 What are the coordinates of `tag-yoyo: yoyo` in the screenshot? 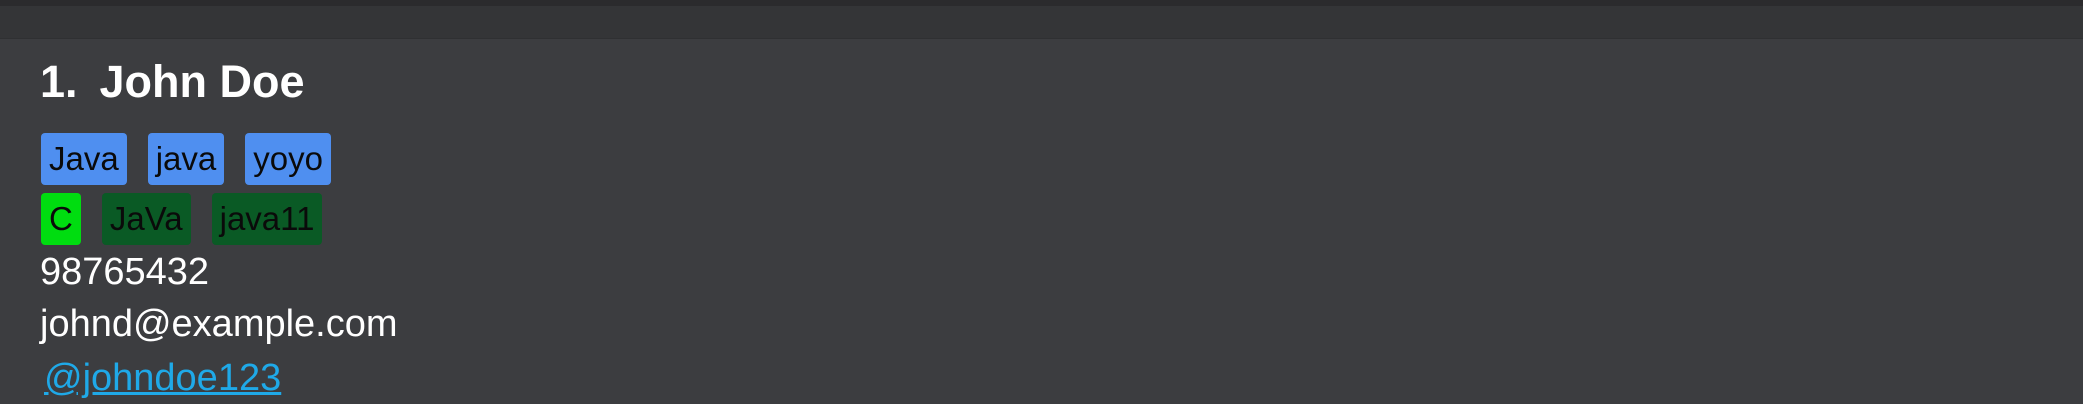 It's located at (288, 159).